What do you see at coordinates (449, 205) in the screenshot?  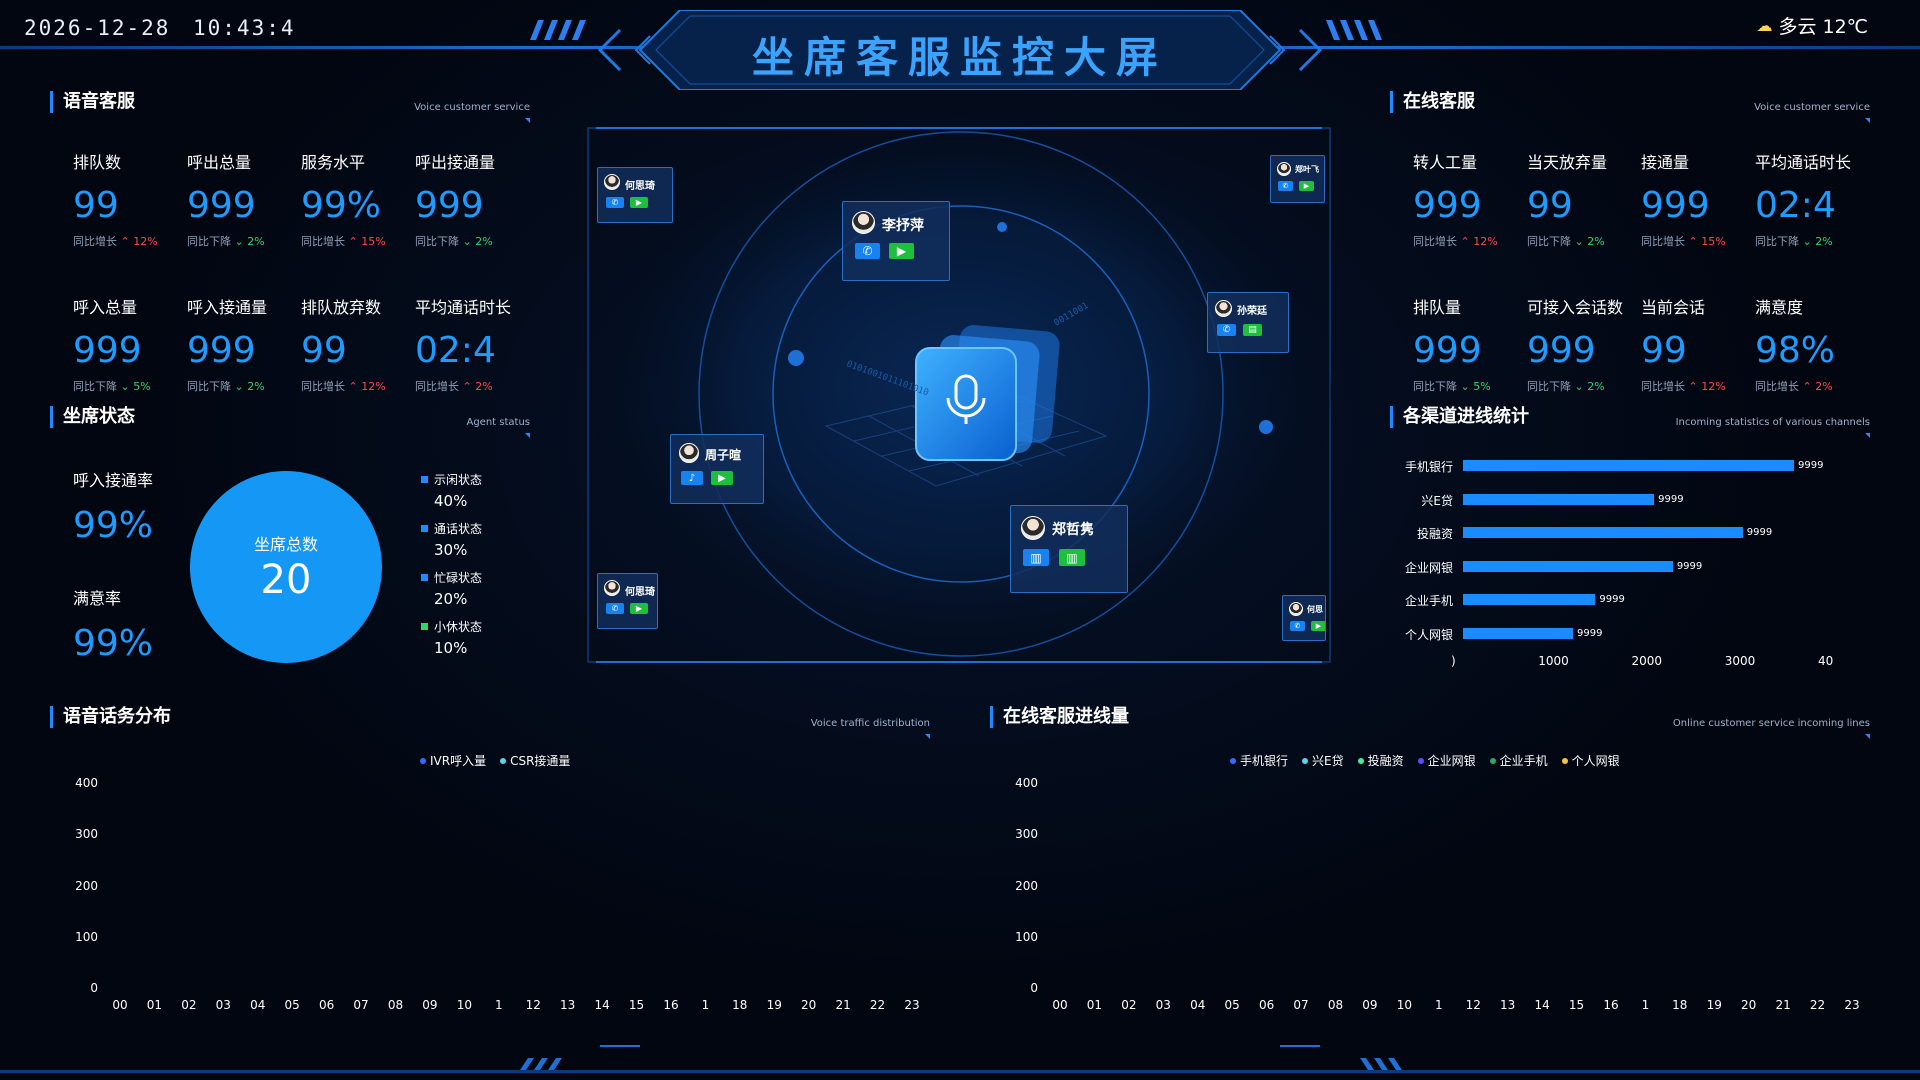 I see `stat-value: 999` at bounding box center [449, 205].